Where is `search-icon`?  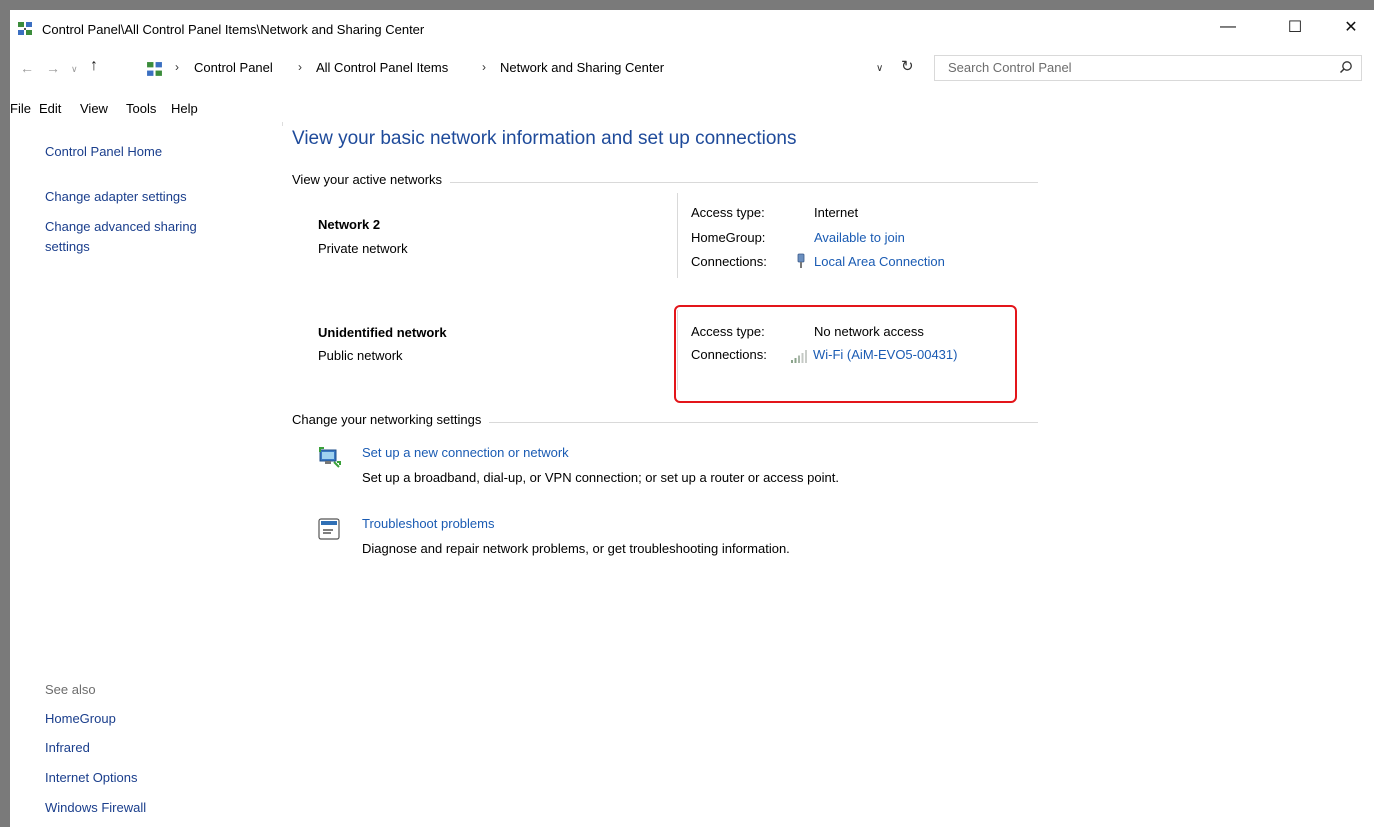 search-icon is located at coordinates (1346, 67).